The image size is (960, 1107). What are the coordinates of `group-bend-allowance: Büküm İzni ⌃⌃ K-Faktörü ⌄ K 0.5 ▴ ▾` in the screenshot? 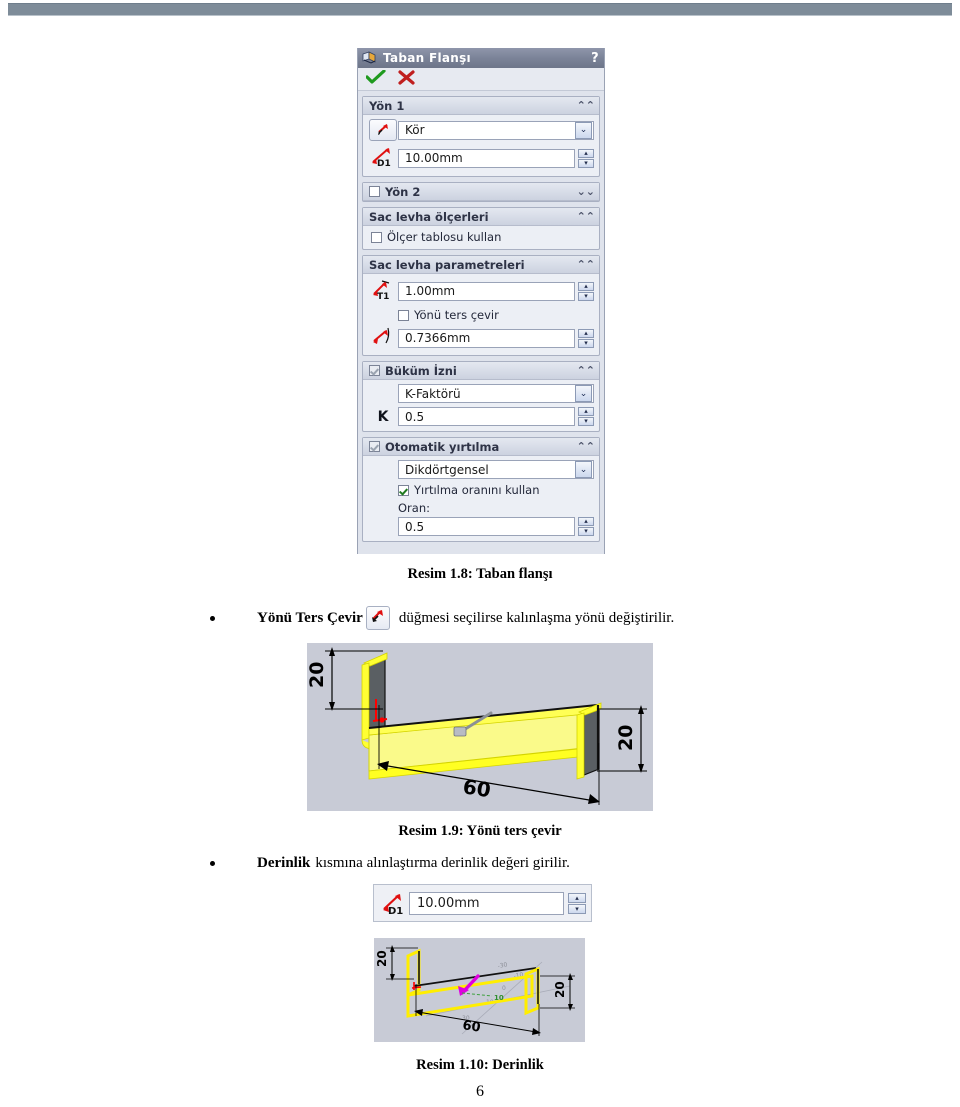 It's located at (481, 396).